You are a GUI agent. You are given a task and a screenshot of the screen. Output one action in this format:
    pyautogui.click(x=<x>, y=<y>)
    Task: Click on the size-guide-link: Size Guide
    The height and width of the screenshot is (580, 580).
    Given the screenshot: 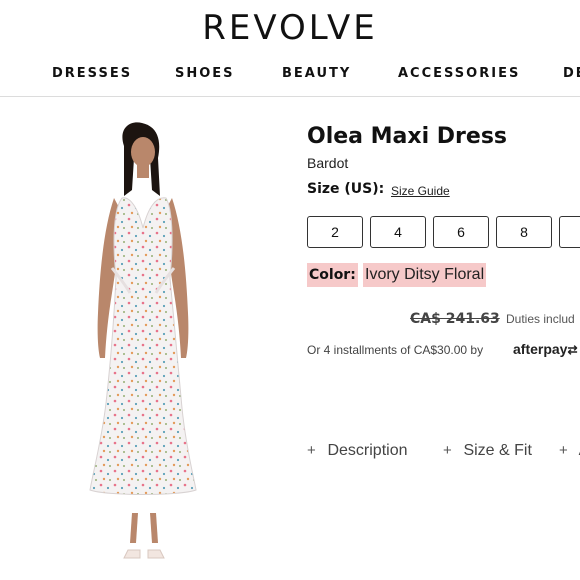 What is the action you would take?
    pyautogui.click(x=420, y=191)
    